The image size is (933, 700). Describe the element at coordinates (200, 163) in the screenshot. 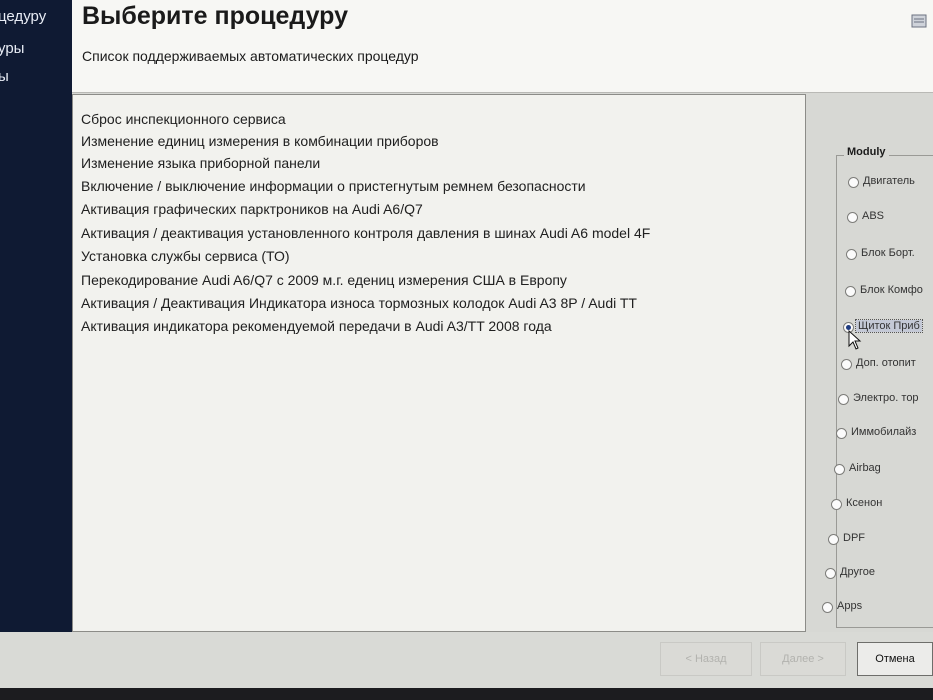

I see `list-item: Изменение языка приборной панели` at that location.